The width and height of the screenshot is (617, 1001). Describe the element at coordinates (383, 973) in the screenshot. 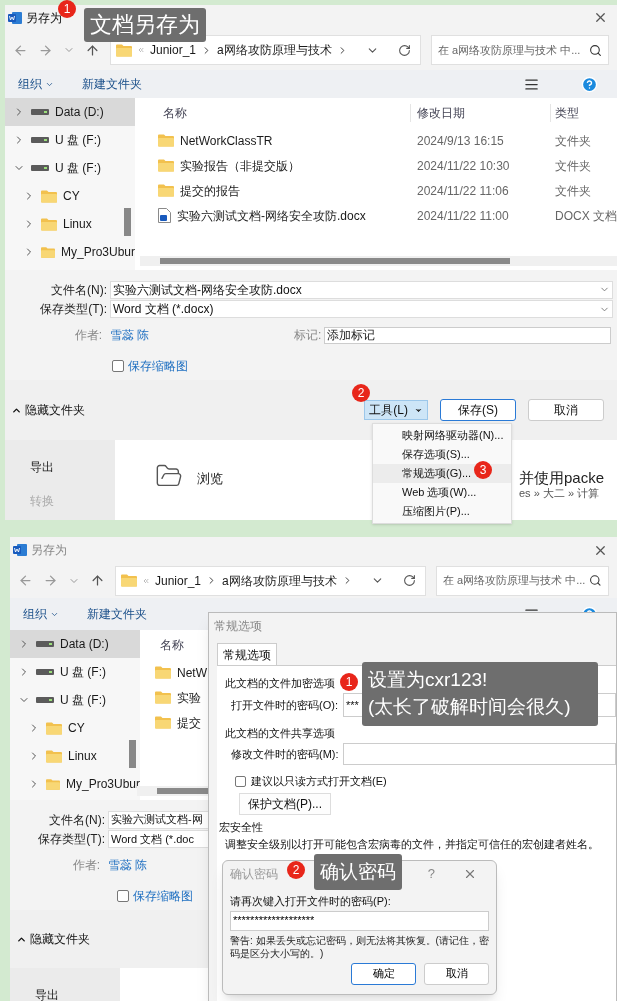

I see `ok-button: 确定` at that location.